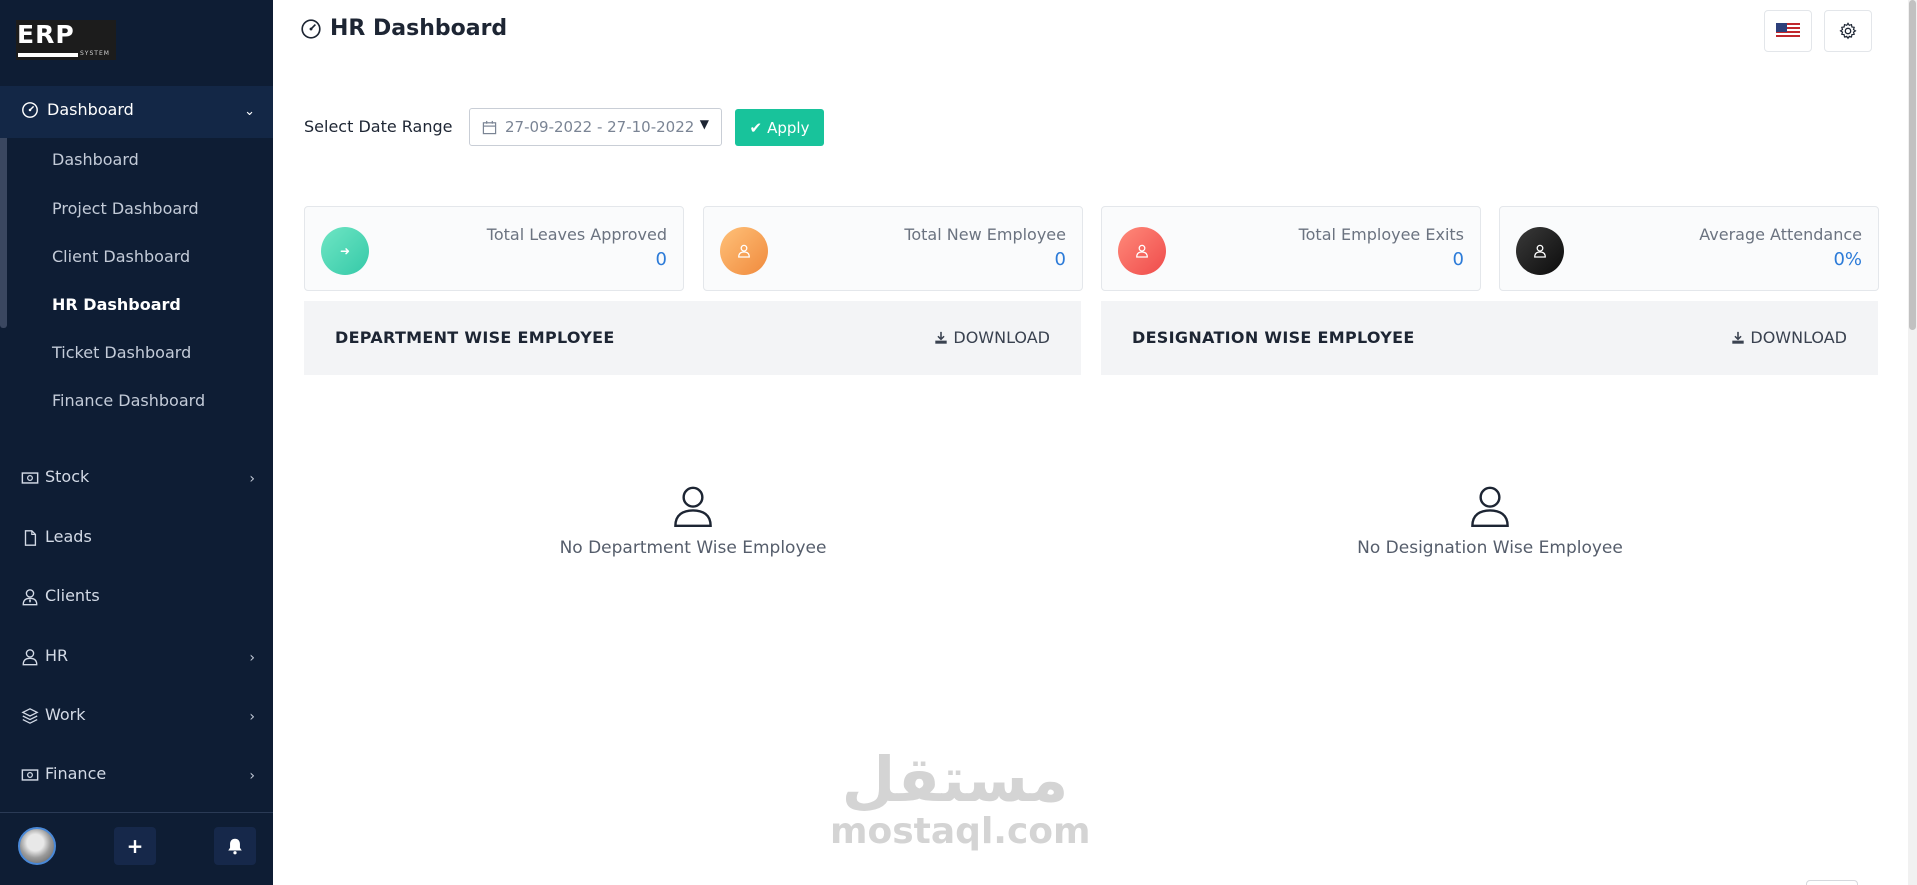 The height and width of the screenshot is (885, 1917). I want to click on stat-card-employee-exits: Total Employee Exits 0, so click(1291, 248).